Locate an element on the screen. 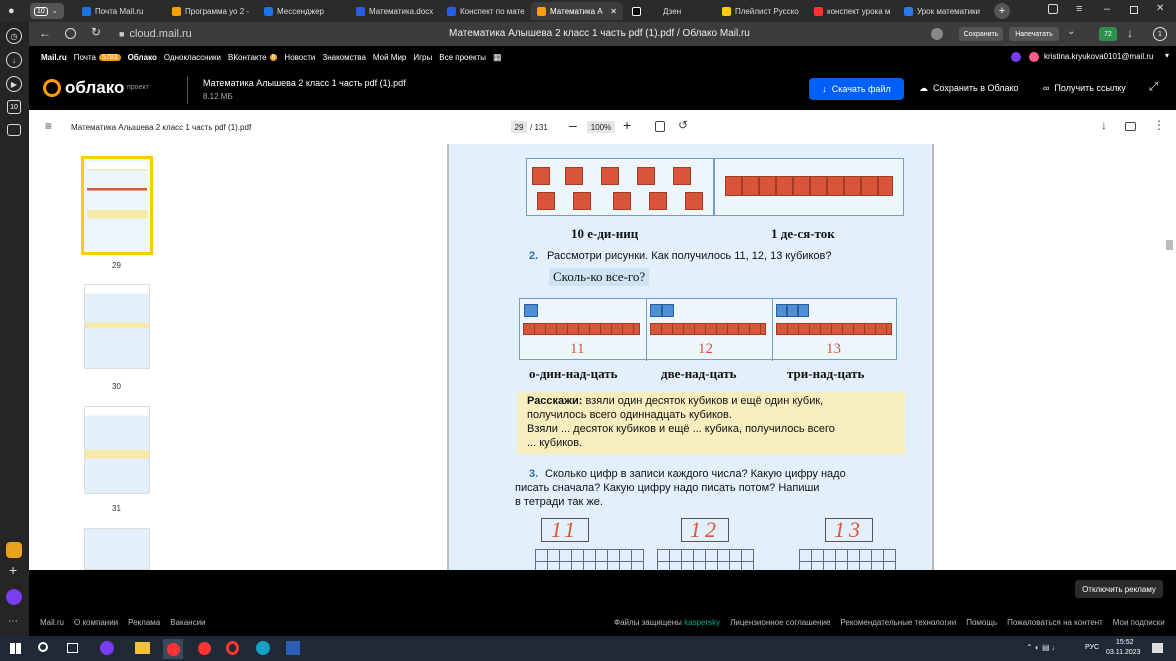  print-page-button: Напечатать is located at coordinates (1034, 34).